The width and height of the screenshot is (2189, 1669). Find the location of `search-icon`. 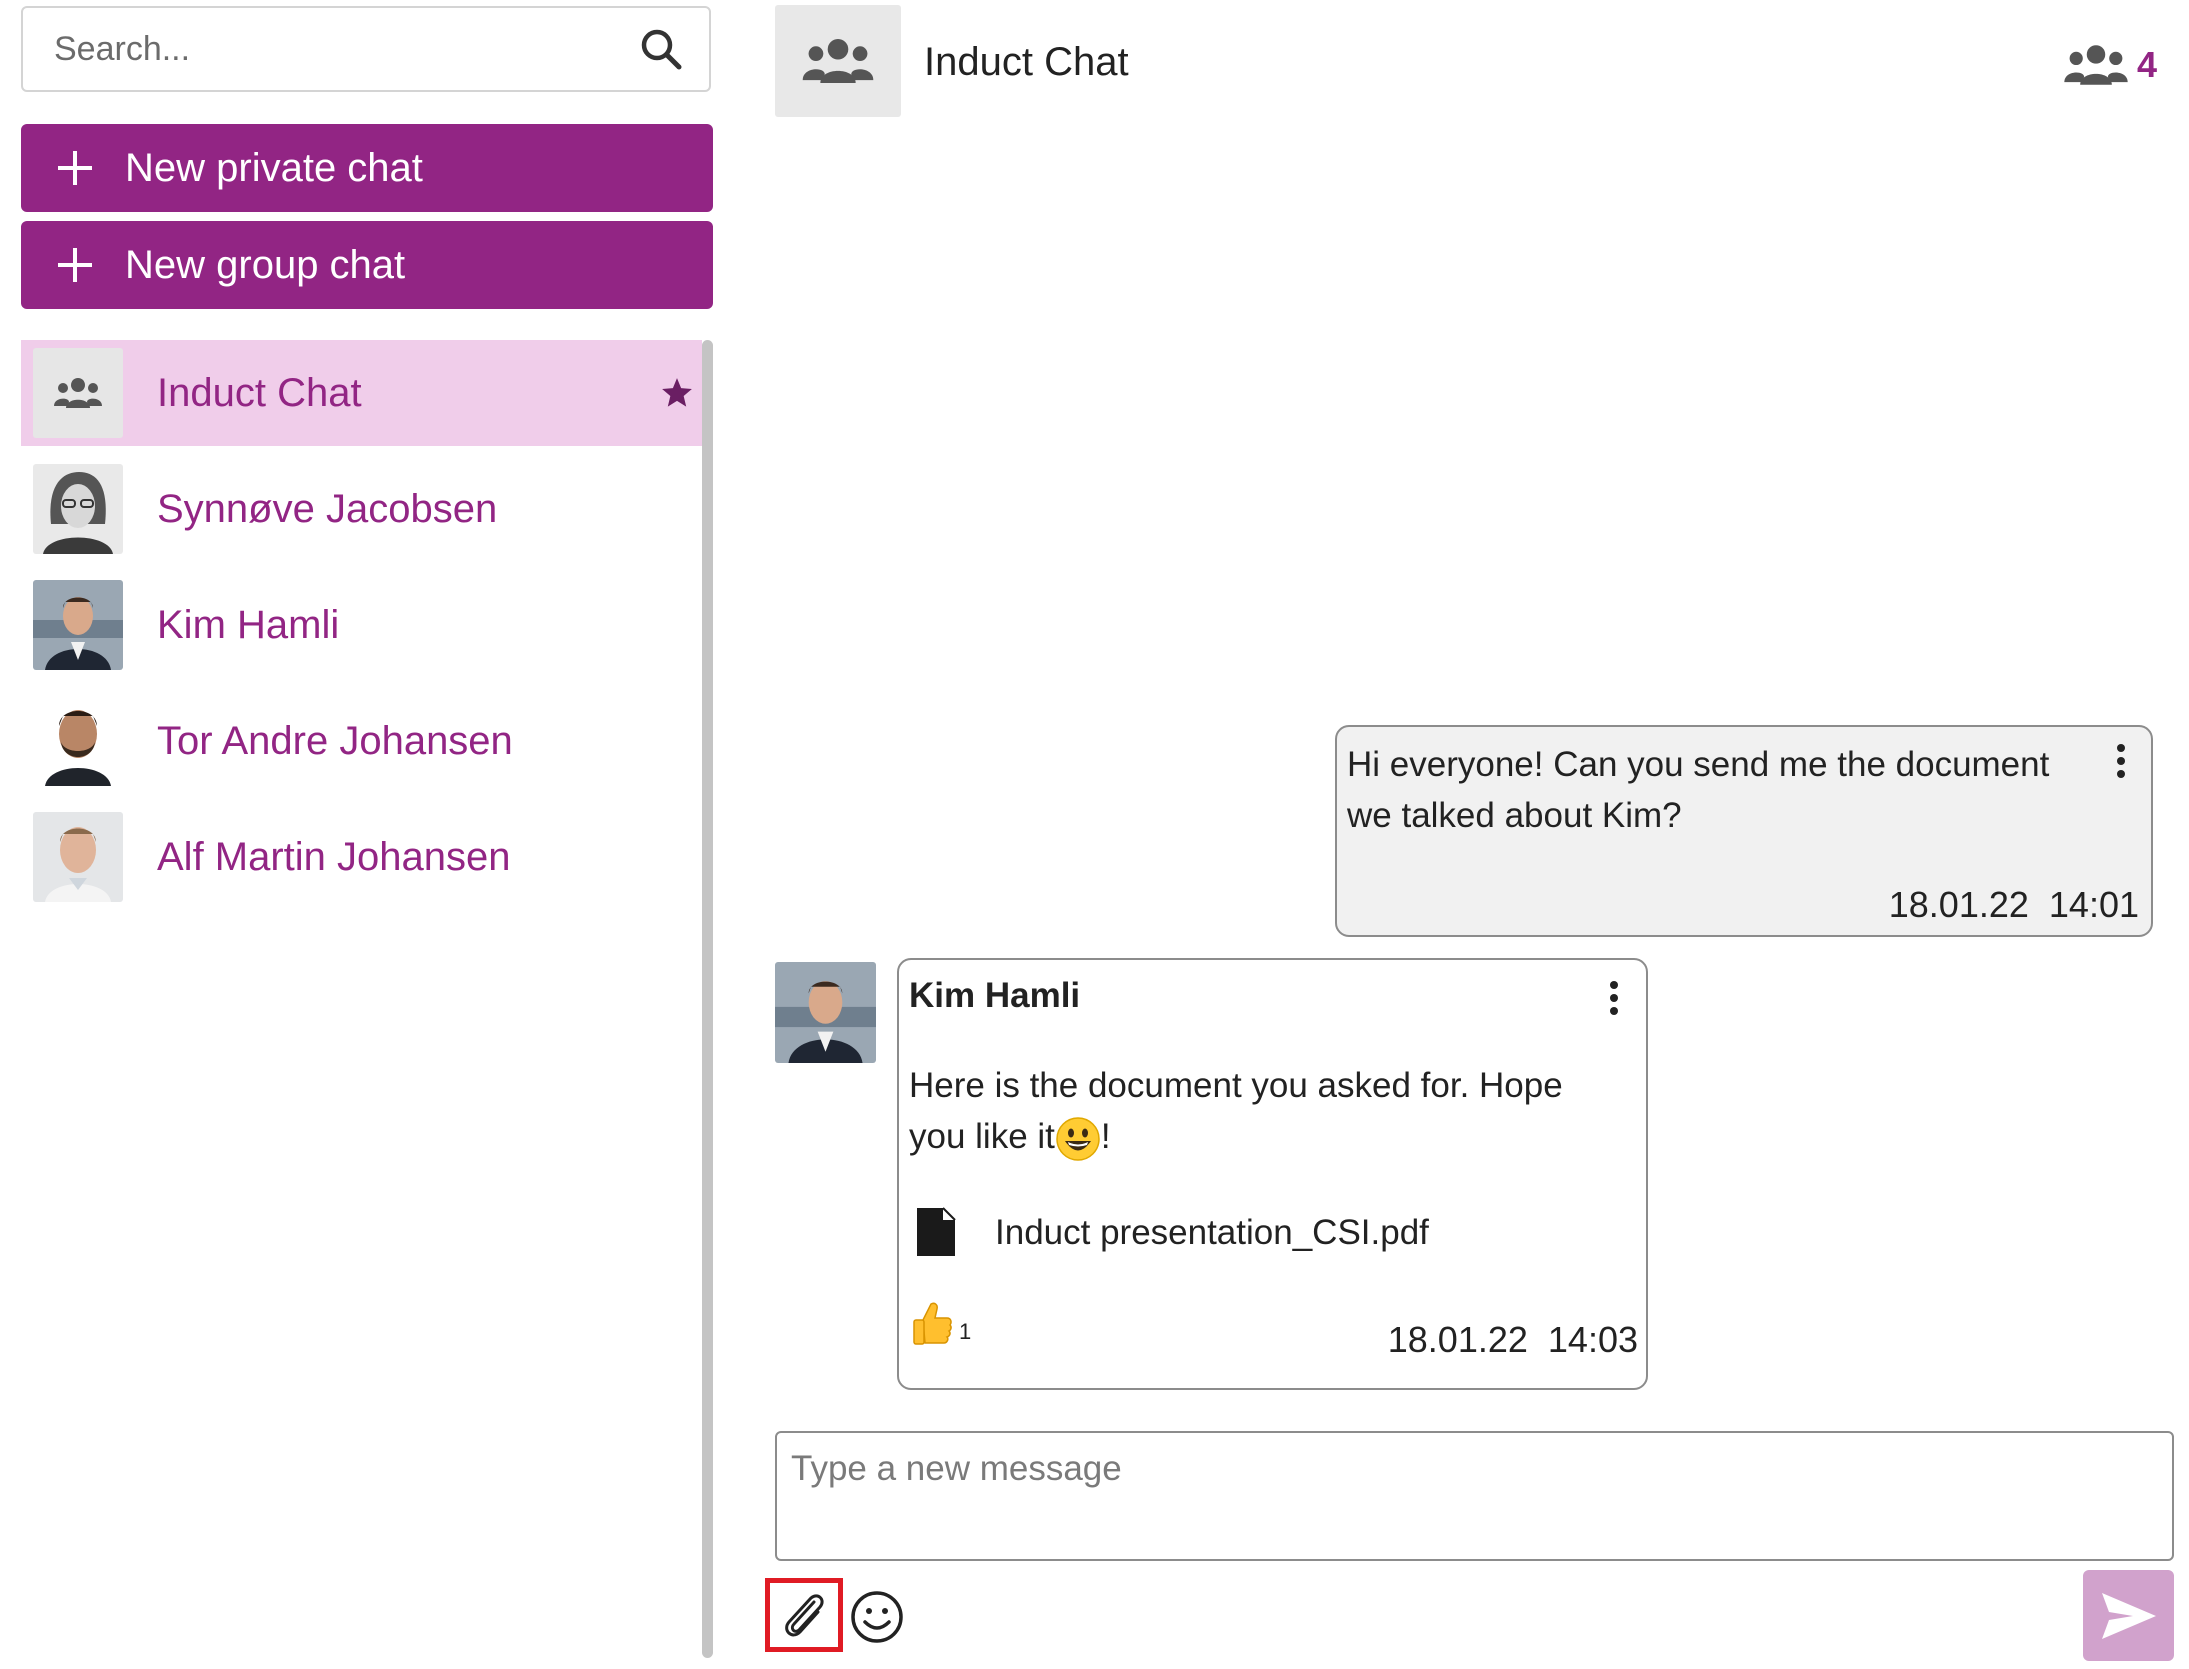

search-icon is located at coordinates (661, 49).